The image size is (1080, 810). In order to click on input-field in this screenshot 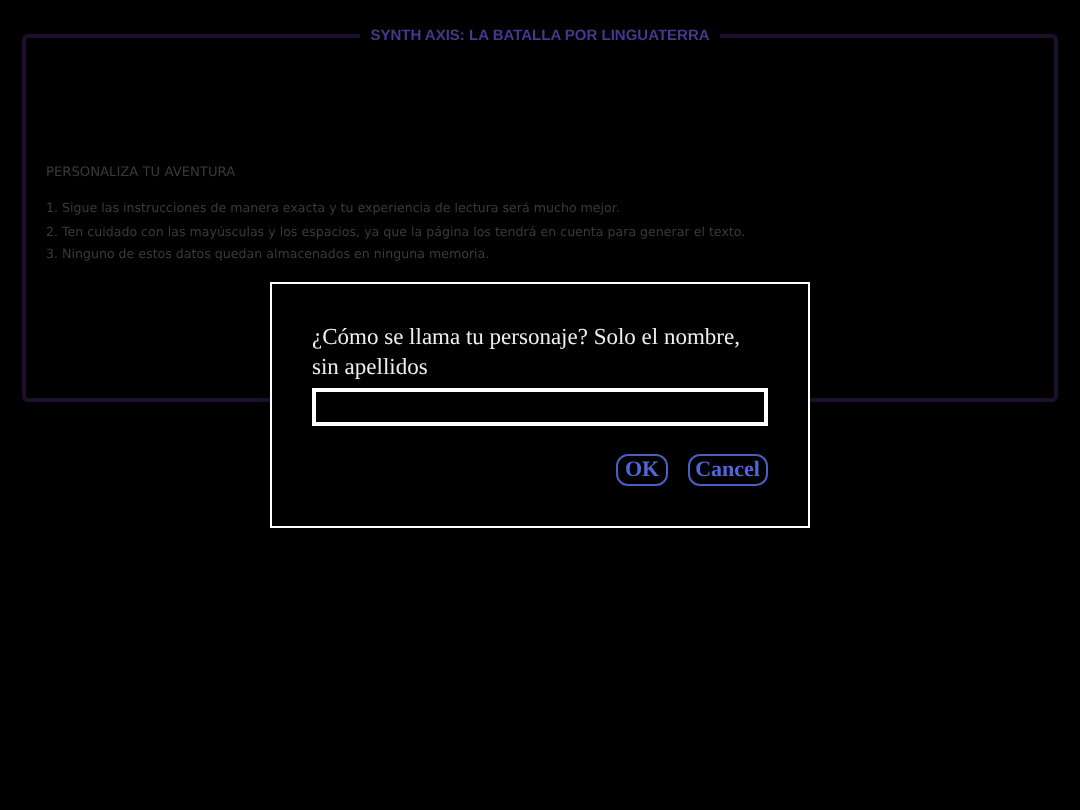, I will do `click(540, 407)`.